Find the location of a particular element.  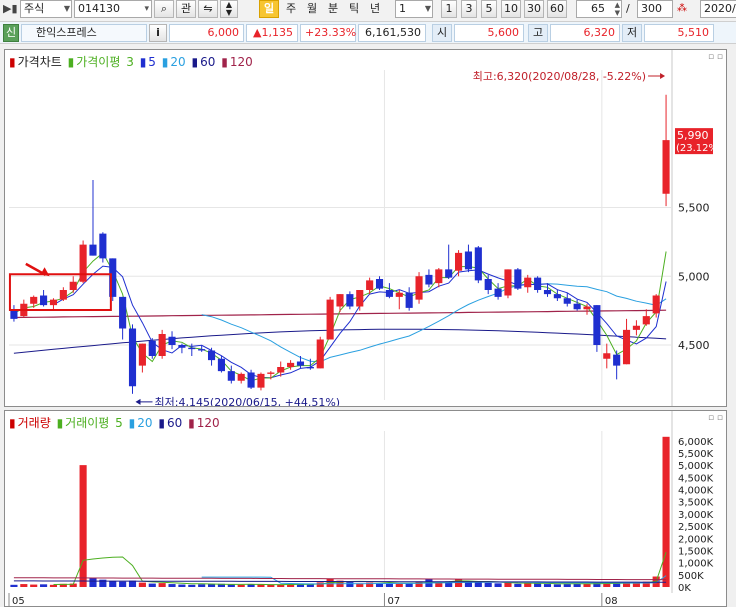

interval-option-3: 3 is located at coordinates (469, 9).